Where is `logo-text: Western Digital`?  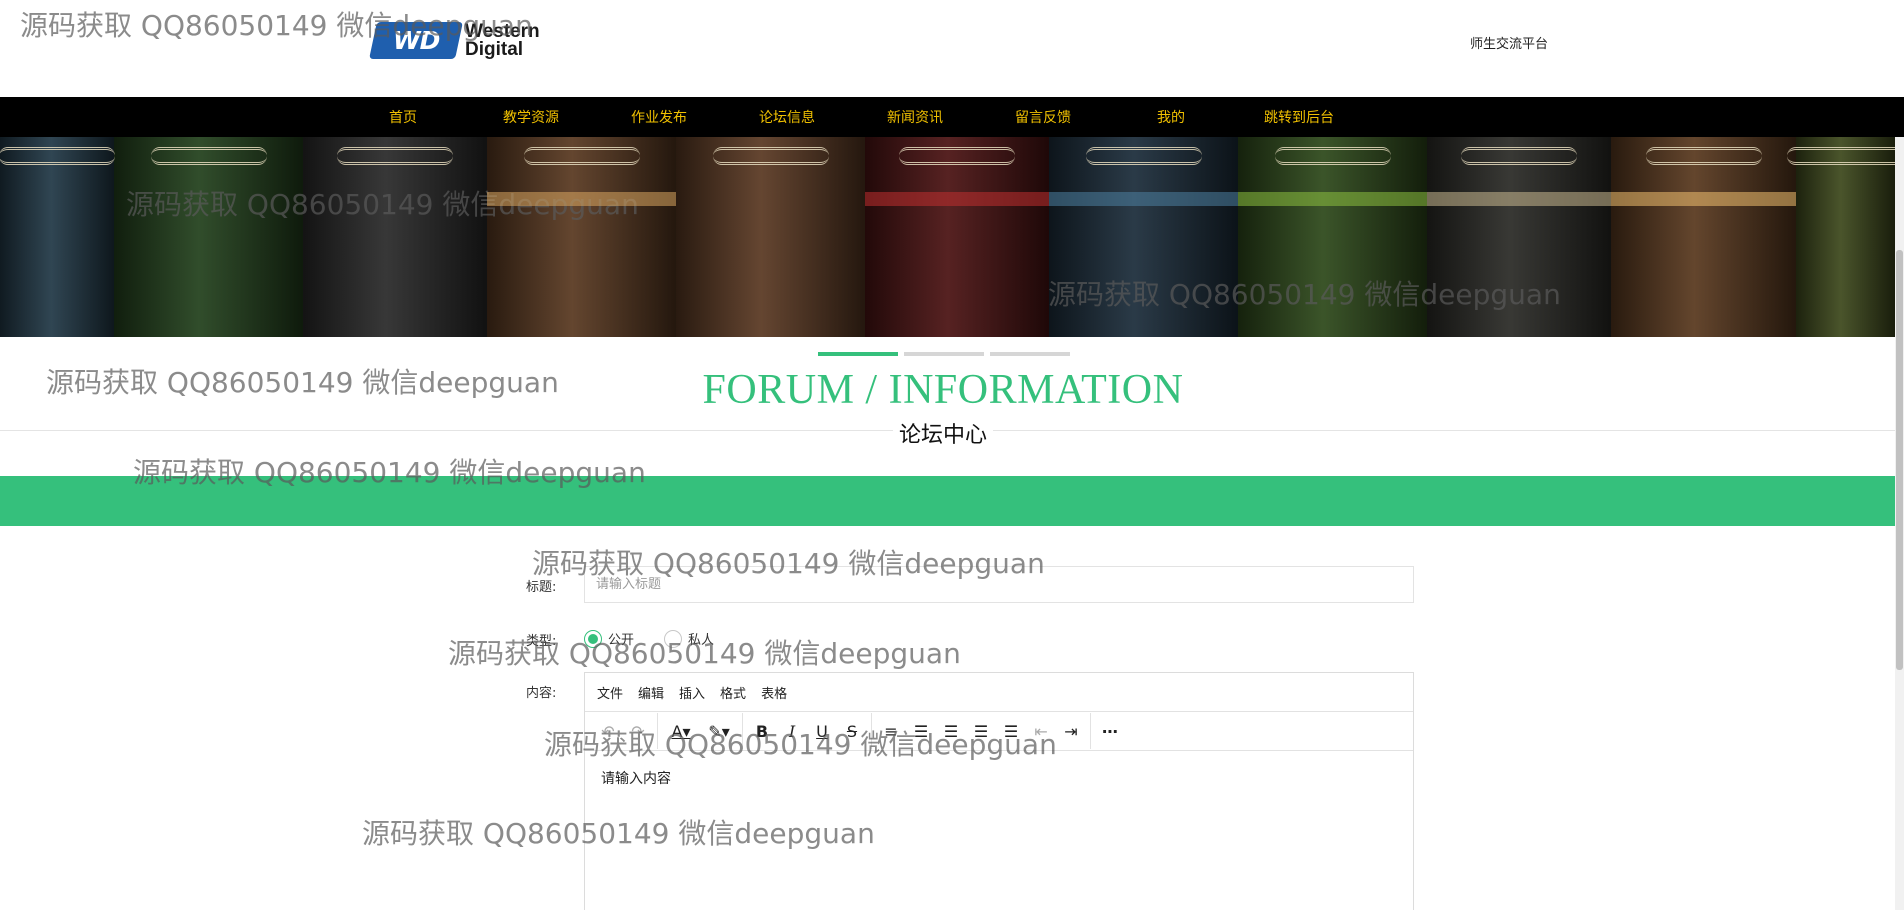 logo-text: Western Digital is located at coordinates (502, 40).